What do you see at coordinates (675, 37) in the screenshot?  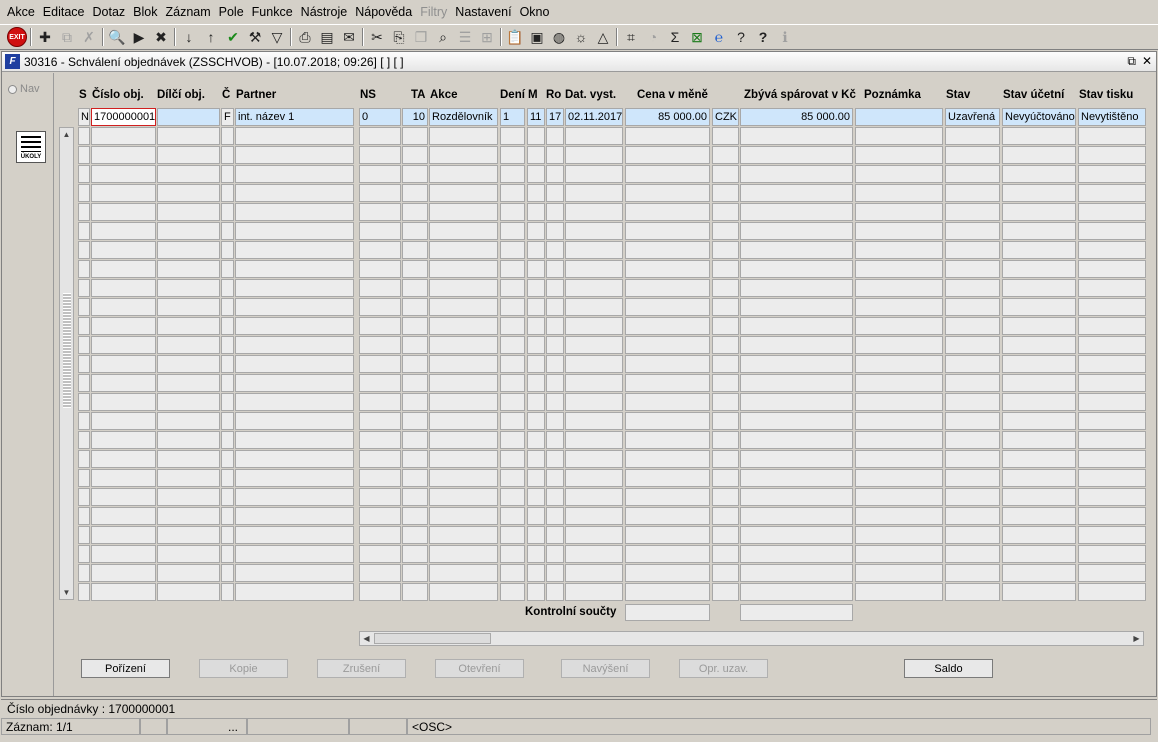 I see `sum-icon: Σ` at bounding box center [675, 37].